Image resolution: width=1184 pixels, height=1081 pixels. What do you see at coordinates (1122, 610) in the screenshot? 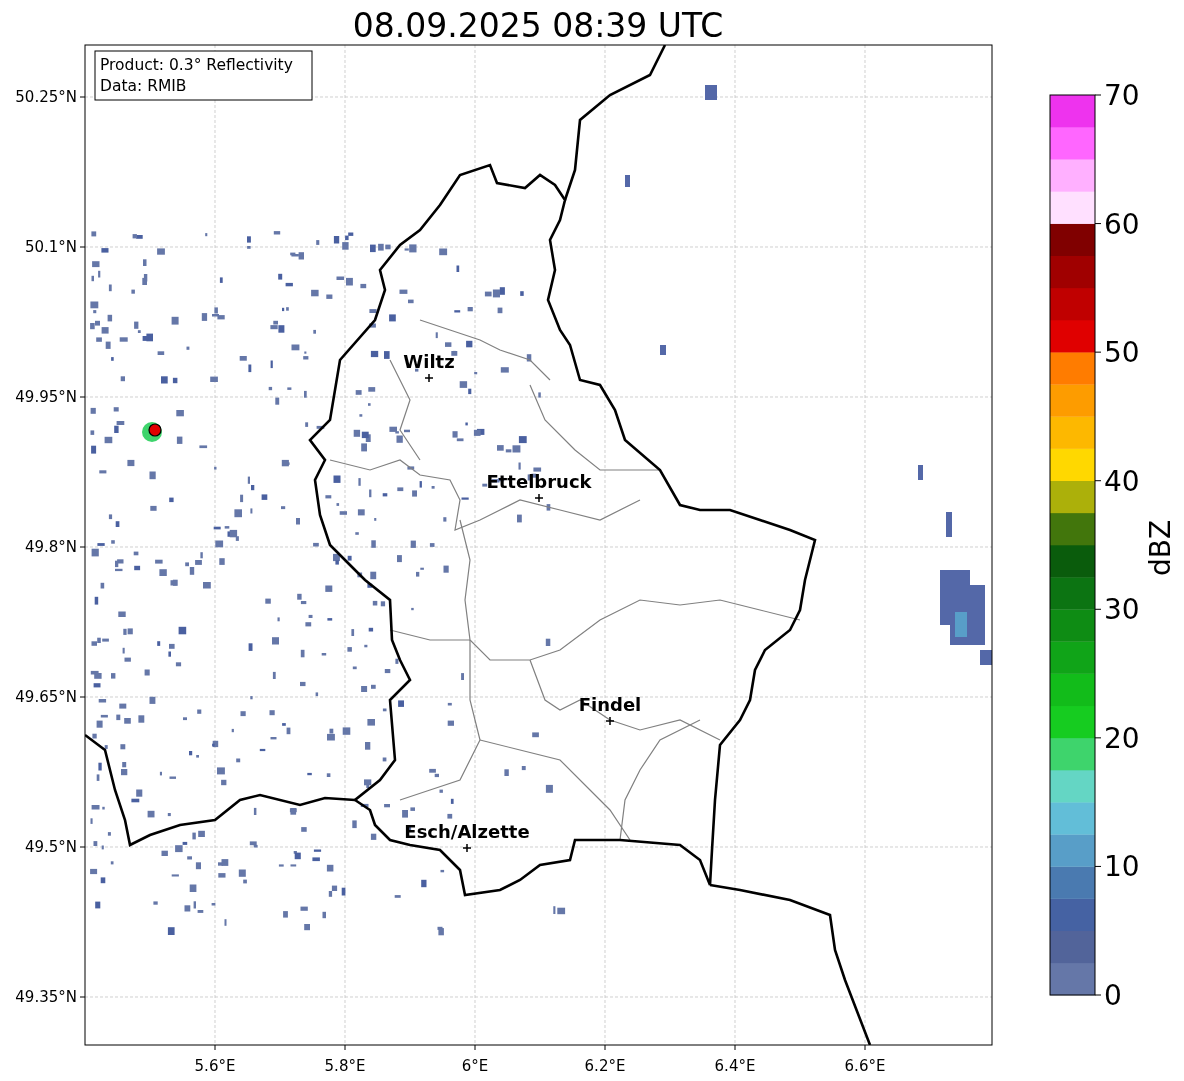
I see `colorbar-tick-label: 30` at bounding box center [1122, 610].